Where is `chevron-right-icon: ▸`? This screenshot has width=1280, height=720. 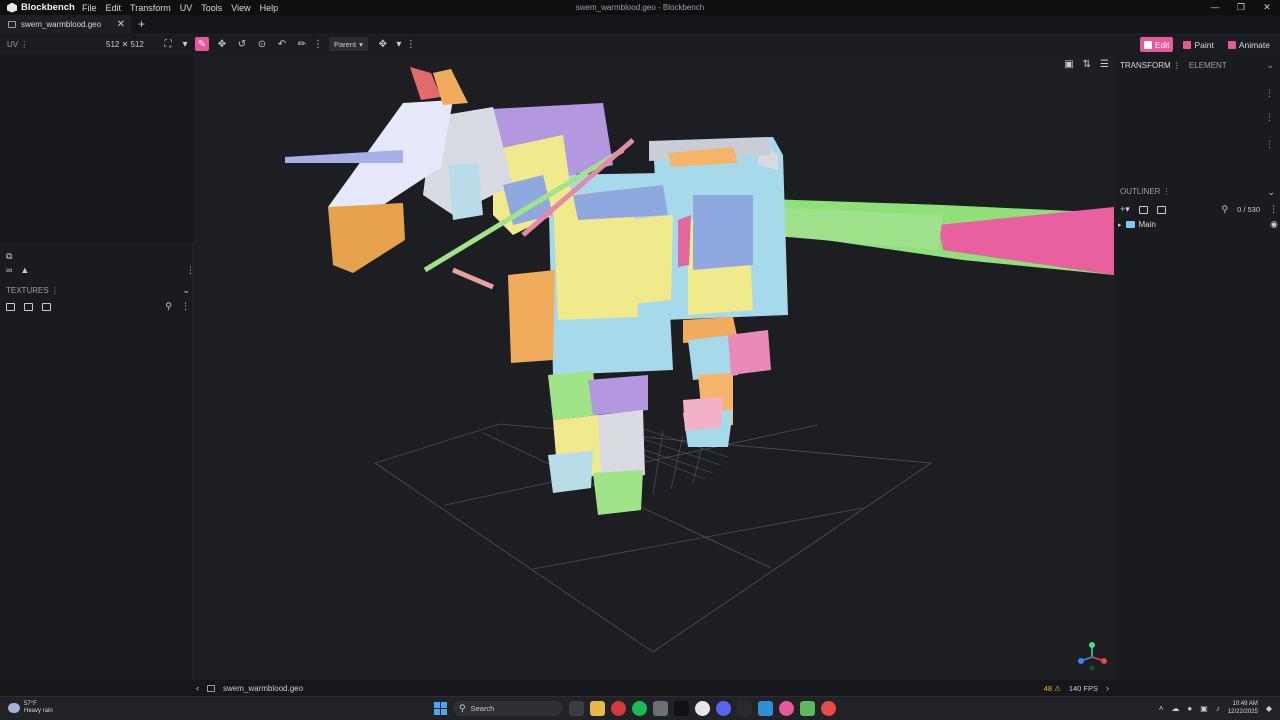
chevron-right-icon: ▸ is located at coordinates (1120, 225).